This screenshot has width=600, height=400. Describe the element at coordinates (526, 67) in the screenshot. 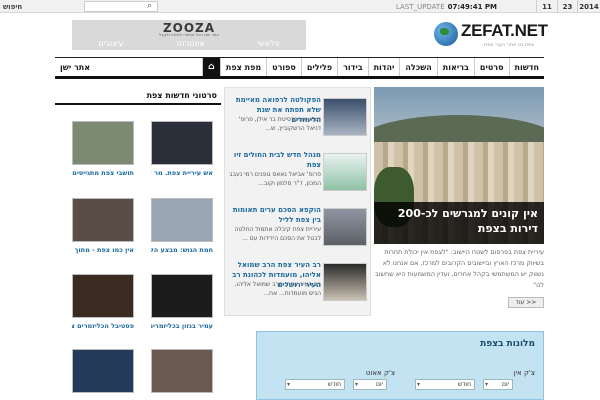

I see `nav-item-news: חדשות` at that location.